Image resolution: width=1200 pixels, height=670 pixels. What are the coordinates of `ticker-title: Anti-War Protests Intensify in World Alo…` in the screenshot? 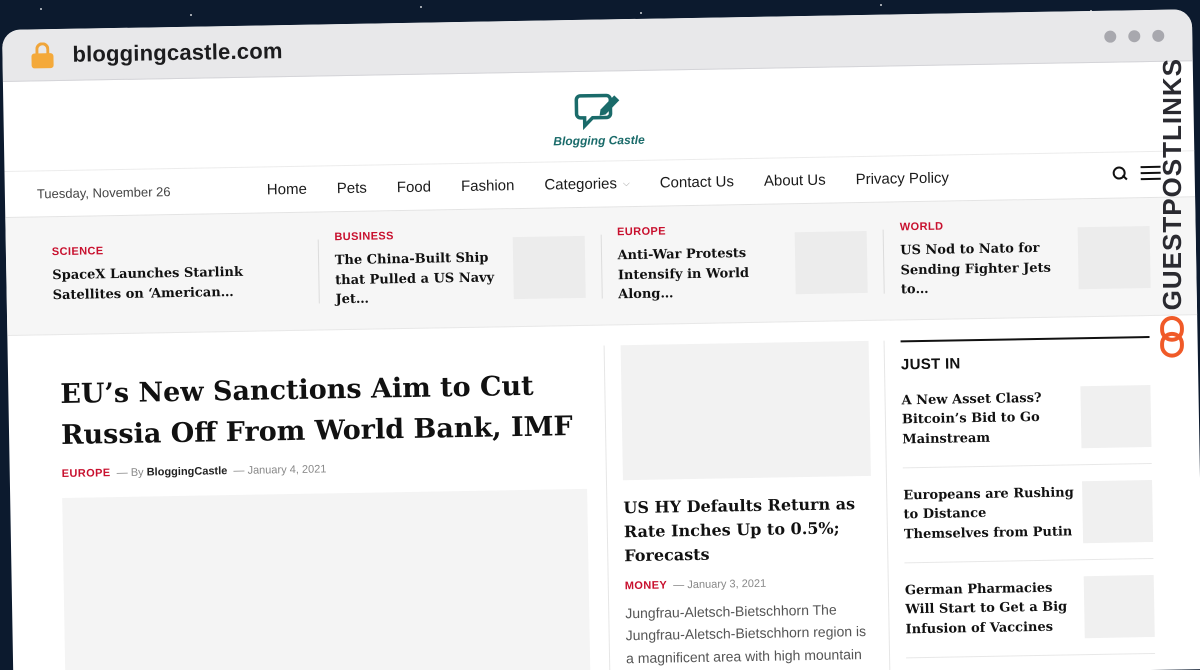 It's located at (701, 274).